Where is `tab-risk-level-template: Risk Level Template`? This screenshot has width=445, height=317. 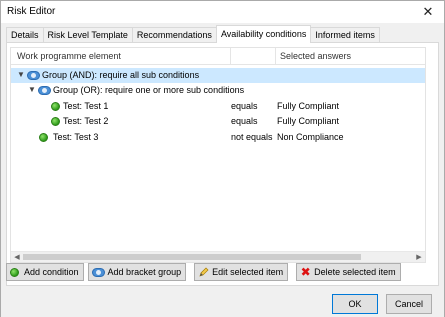 tab-risk-level-template: Risk Level Template is located at coordinates (87, 35).